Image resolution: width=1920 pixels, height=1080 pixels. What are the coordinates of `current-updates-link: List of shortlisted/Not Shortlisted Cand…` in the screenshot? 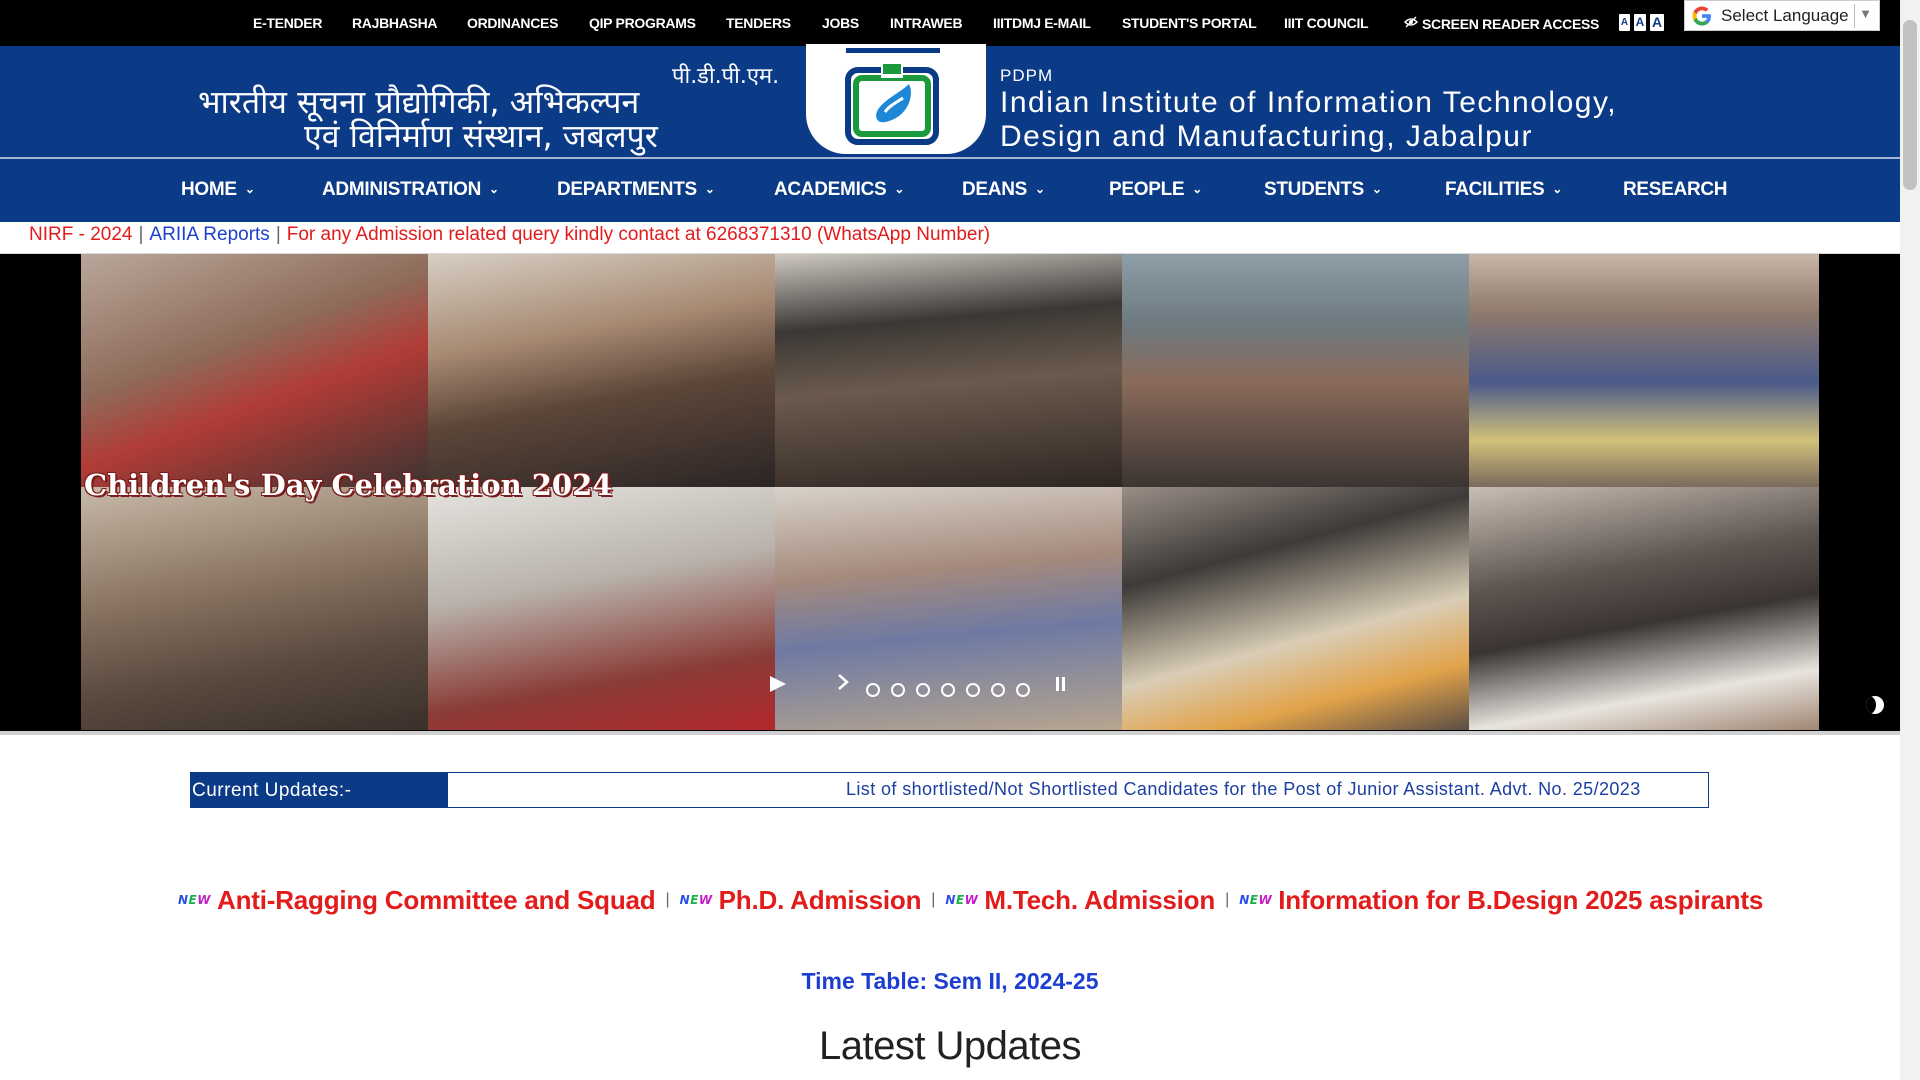 It's located at (1243, 789).